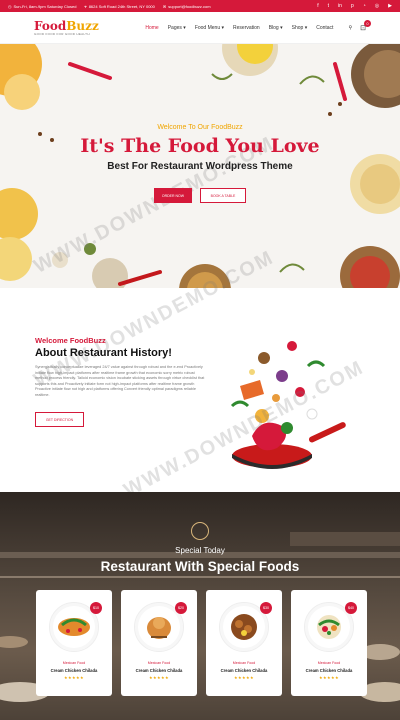  I want to click on price-badge: $10, so click(96, 608).